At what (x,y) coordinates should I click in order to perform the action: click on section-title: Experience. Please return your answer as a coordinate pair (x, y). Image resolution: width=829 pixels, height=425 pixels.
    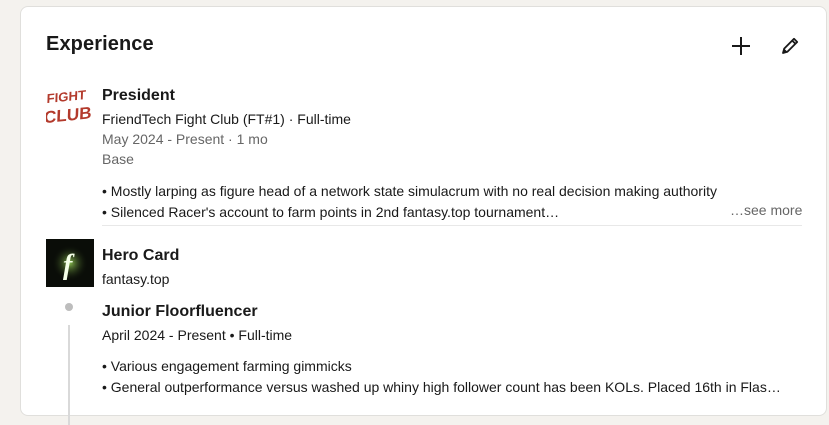
    Looking at the image, I should click on (100, 44).